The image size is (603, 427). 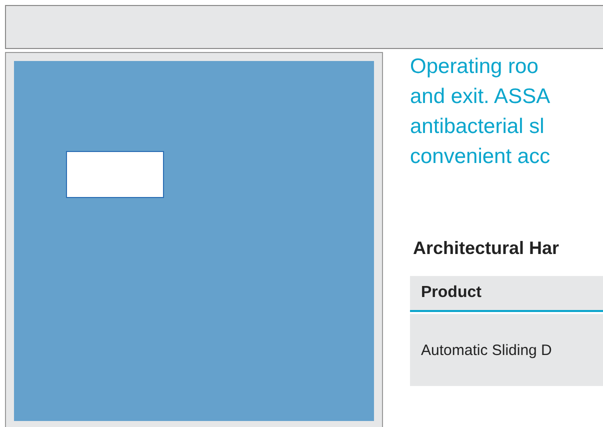 I want to click on column-header: Product, so click(x=451, y=293).